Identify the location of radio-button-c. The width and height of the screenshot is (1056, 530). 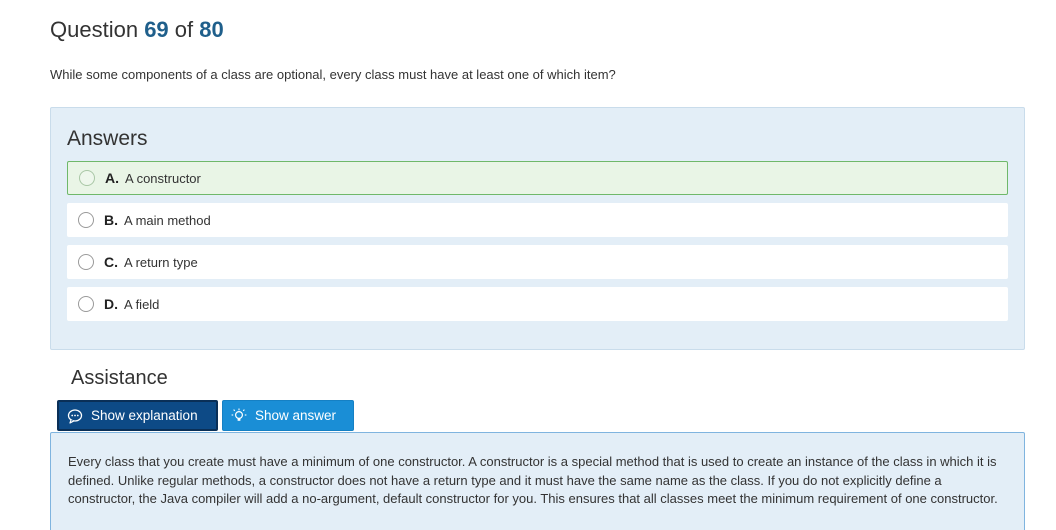
(86, 262).